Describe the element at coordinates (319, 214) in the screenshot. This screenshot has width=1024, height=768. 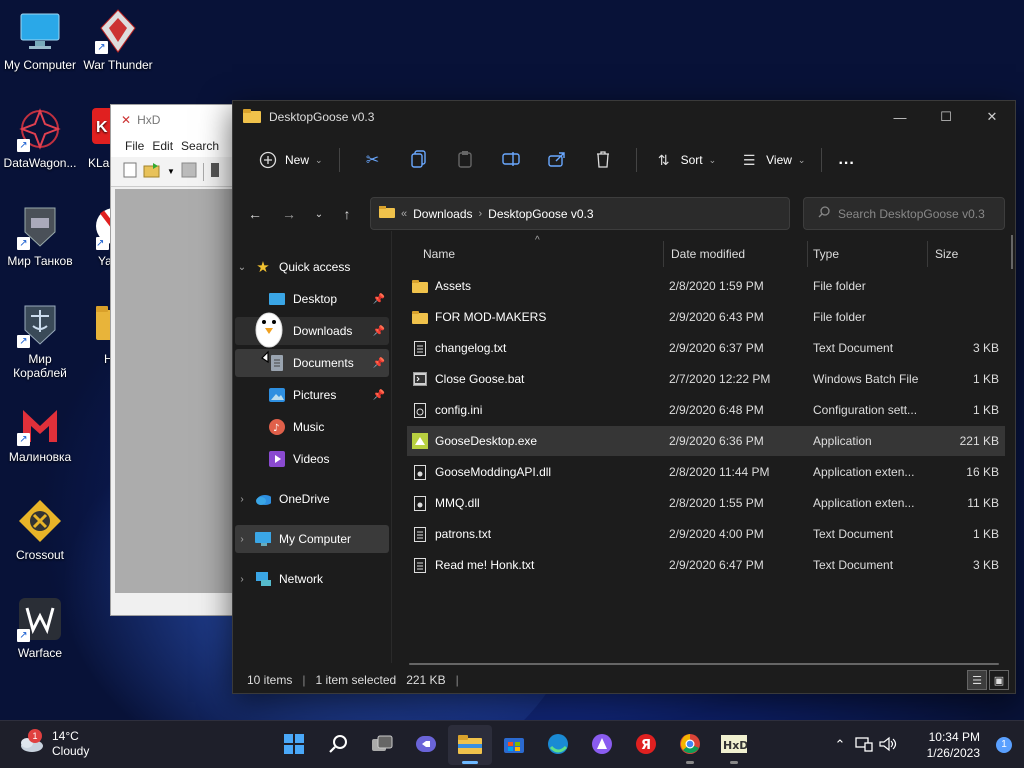
I see `recent-locations-button: ⌄` at that location.